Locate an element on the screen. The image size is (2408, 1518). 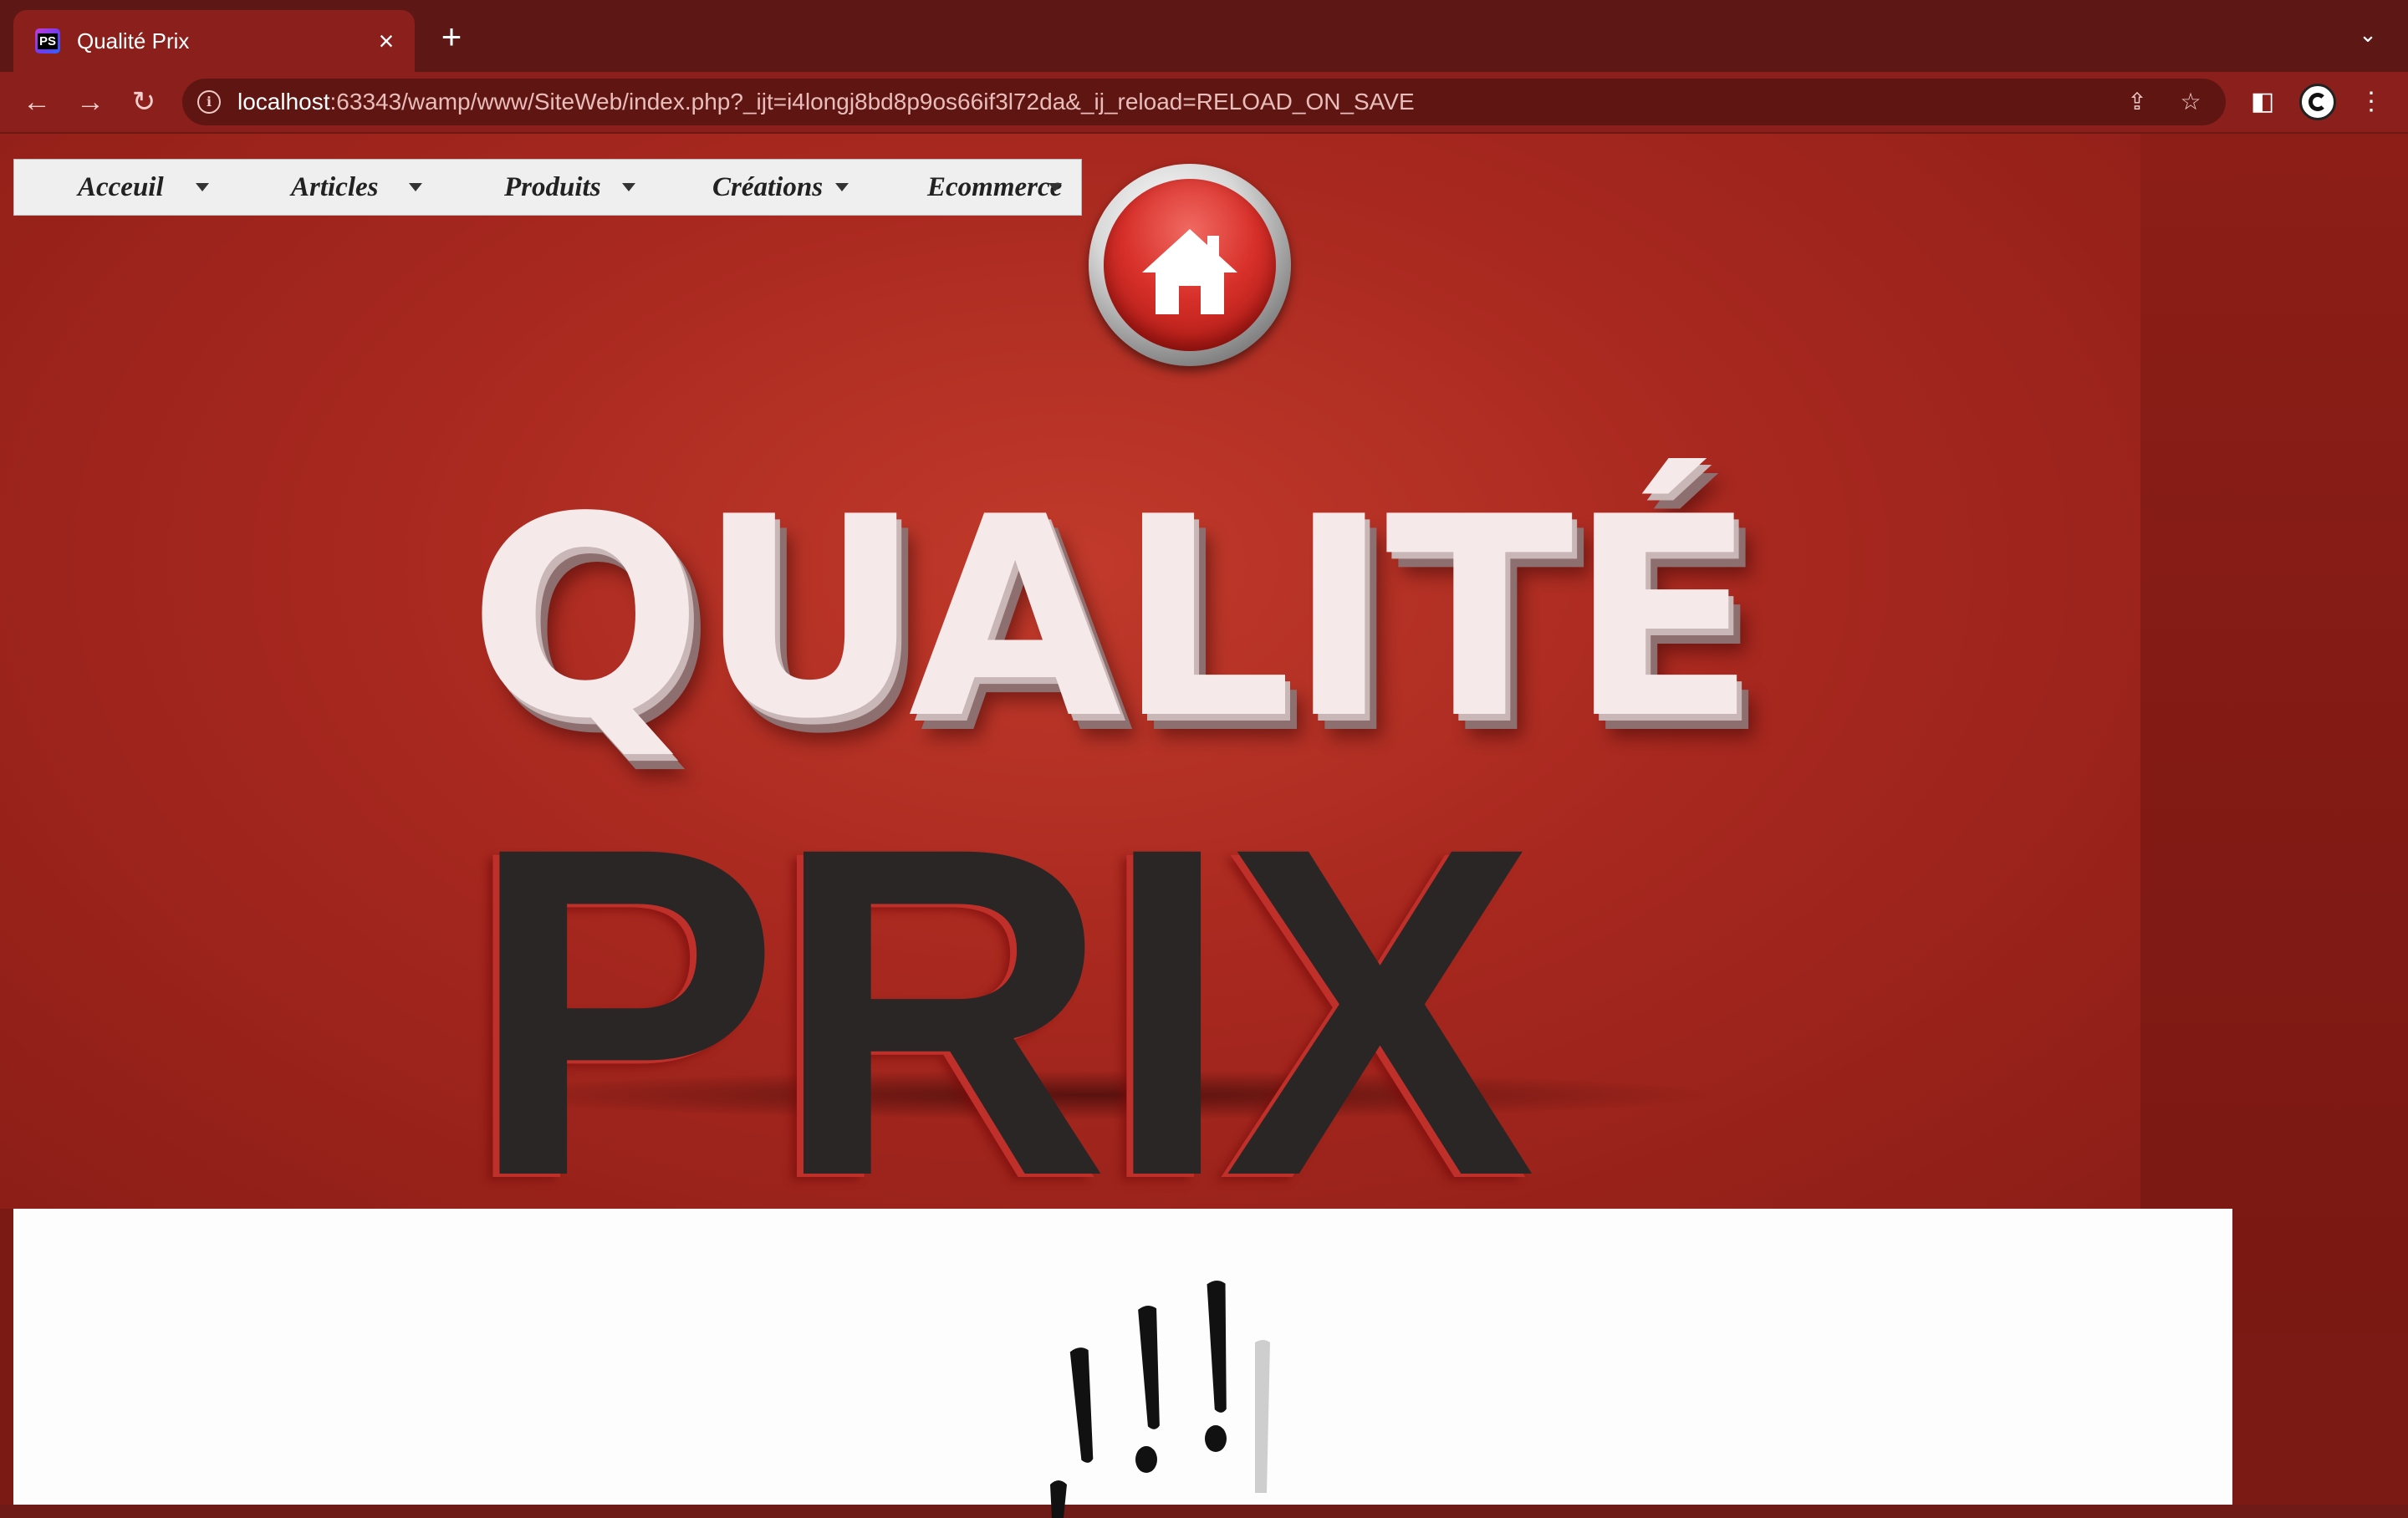
home-button-face is located at coordinates (1190, 265).